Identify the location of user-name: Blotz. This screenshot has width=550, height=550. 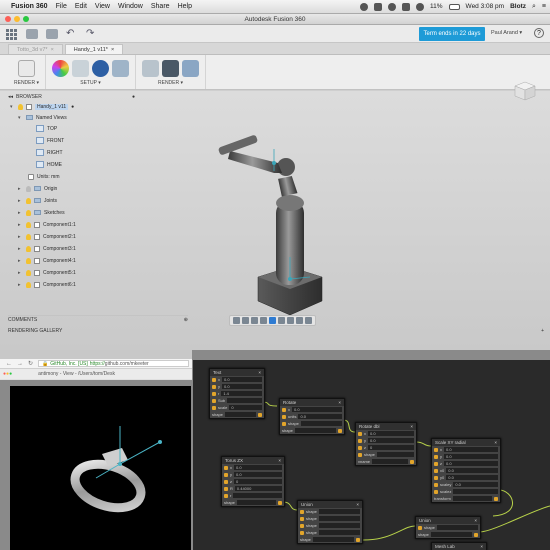
(518, 6).